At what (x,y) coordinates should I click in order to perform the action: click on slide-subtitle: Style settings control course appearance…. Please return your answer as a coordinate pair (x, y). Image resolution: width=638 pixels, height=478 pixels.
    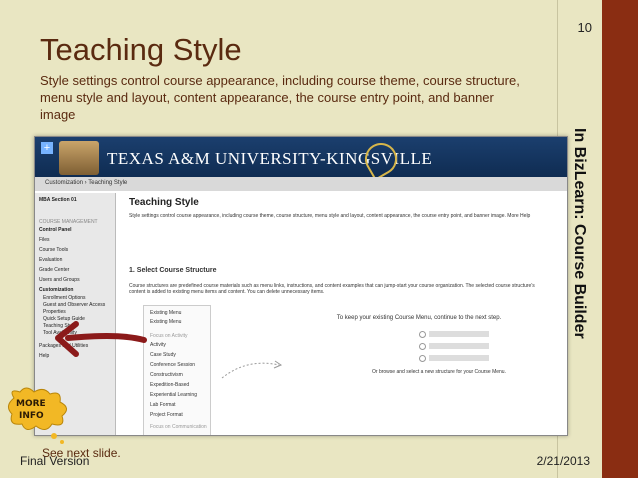
    Looking at the image, I should click on (280, 97).